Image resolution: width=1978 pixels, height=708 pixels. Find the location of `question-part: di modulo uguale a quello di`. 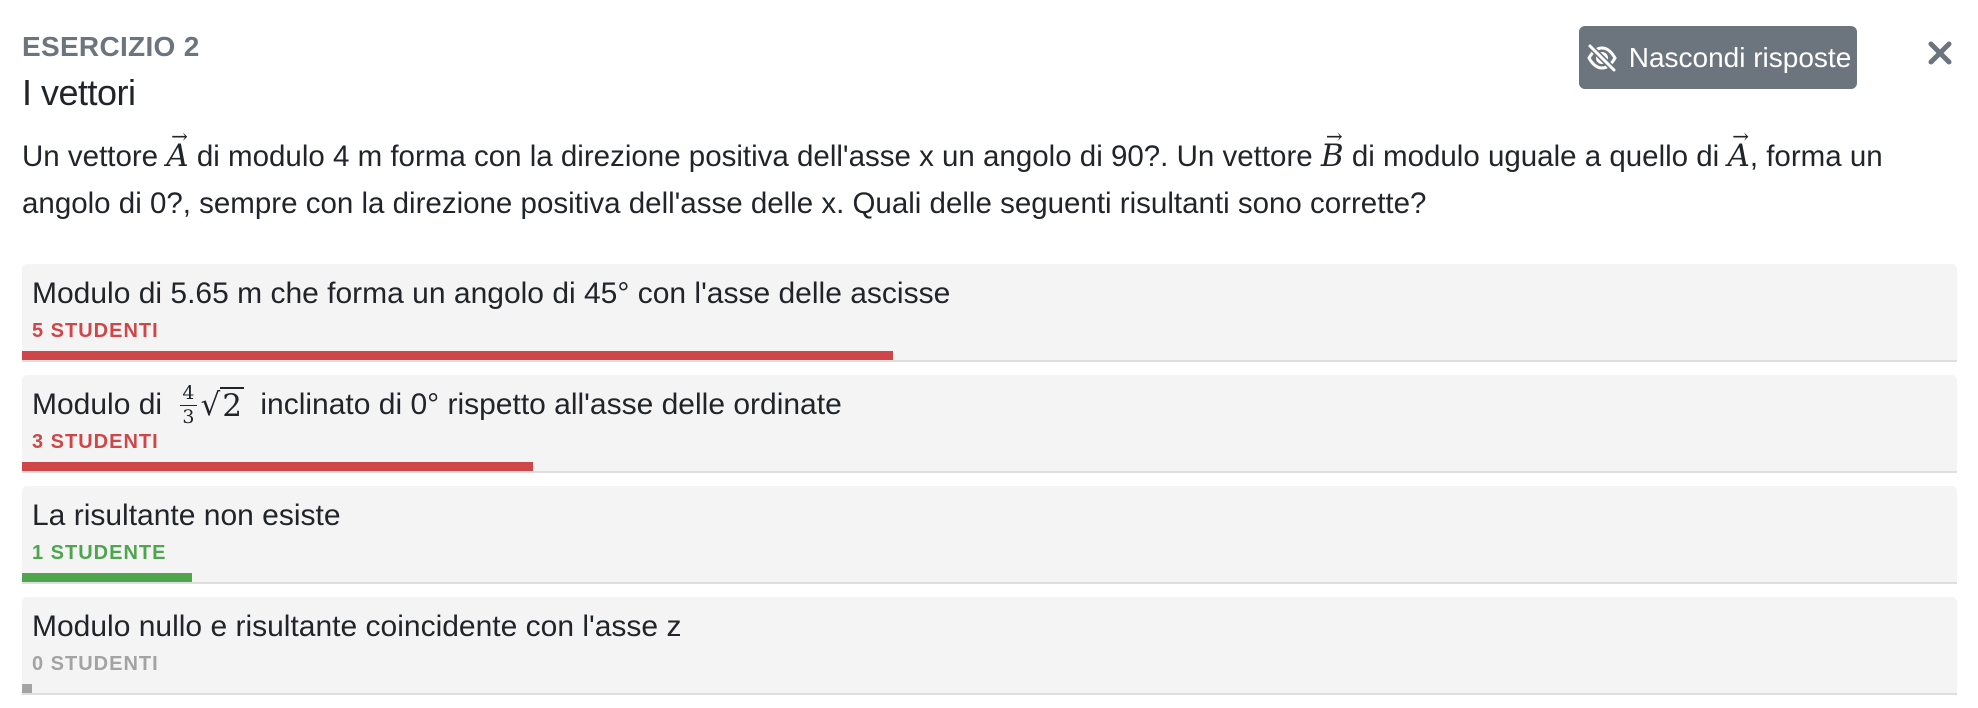

question-part: di modulo uguale a quello di is located at coordinates (1535, 156).